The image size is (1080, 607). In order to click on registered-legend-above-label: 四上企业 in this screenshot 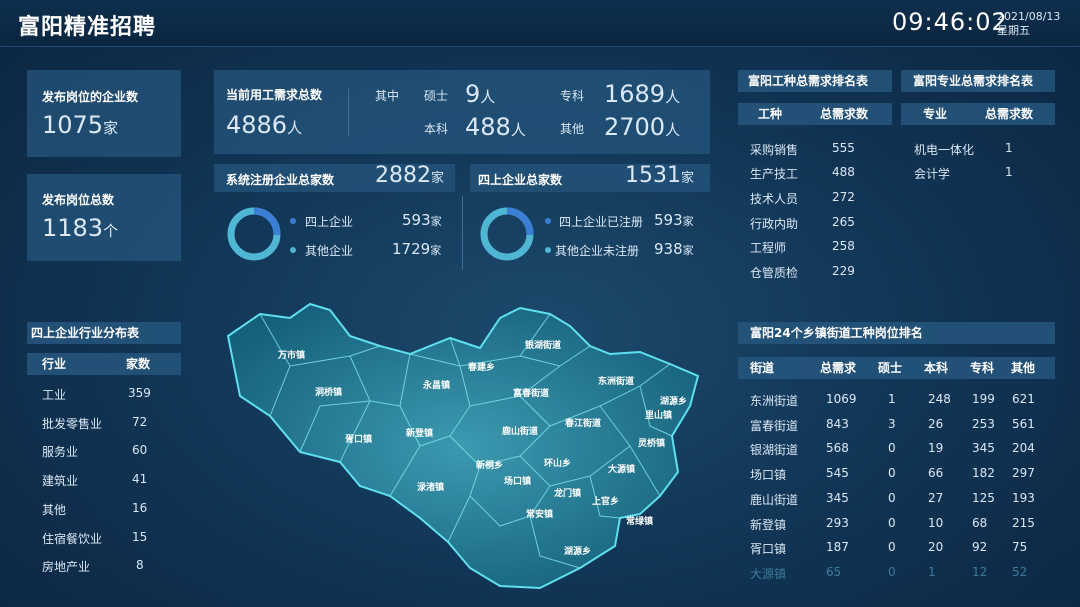, I will do `click(329, 222)`.